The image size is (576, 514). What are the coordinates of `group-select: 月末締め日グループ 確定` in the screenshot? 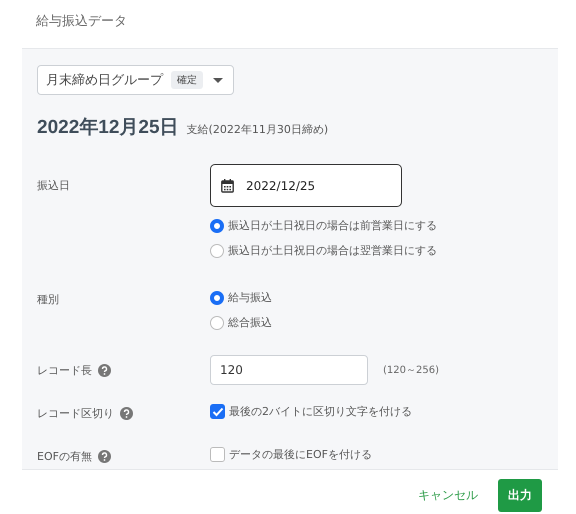 It's located at (135, 80).